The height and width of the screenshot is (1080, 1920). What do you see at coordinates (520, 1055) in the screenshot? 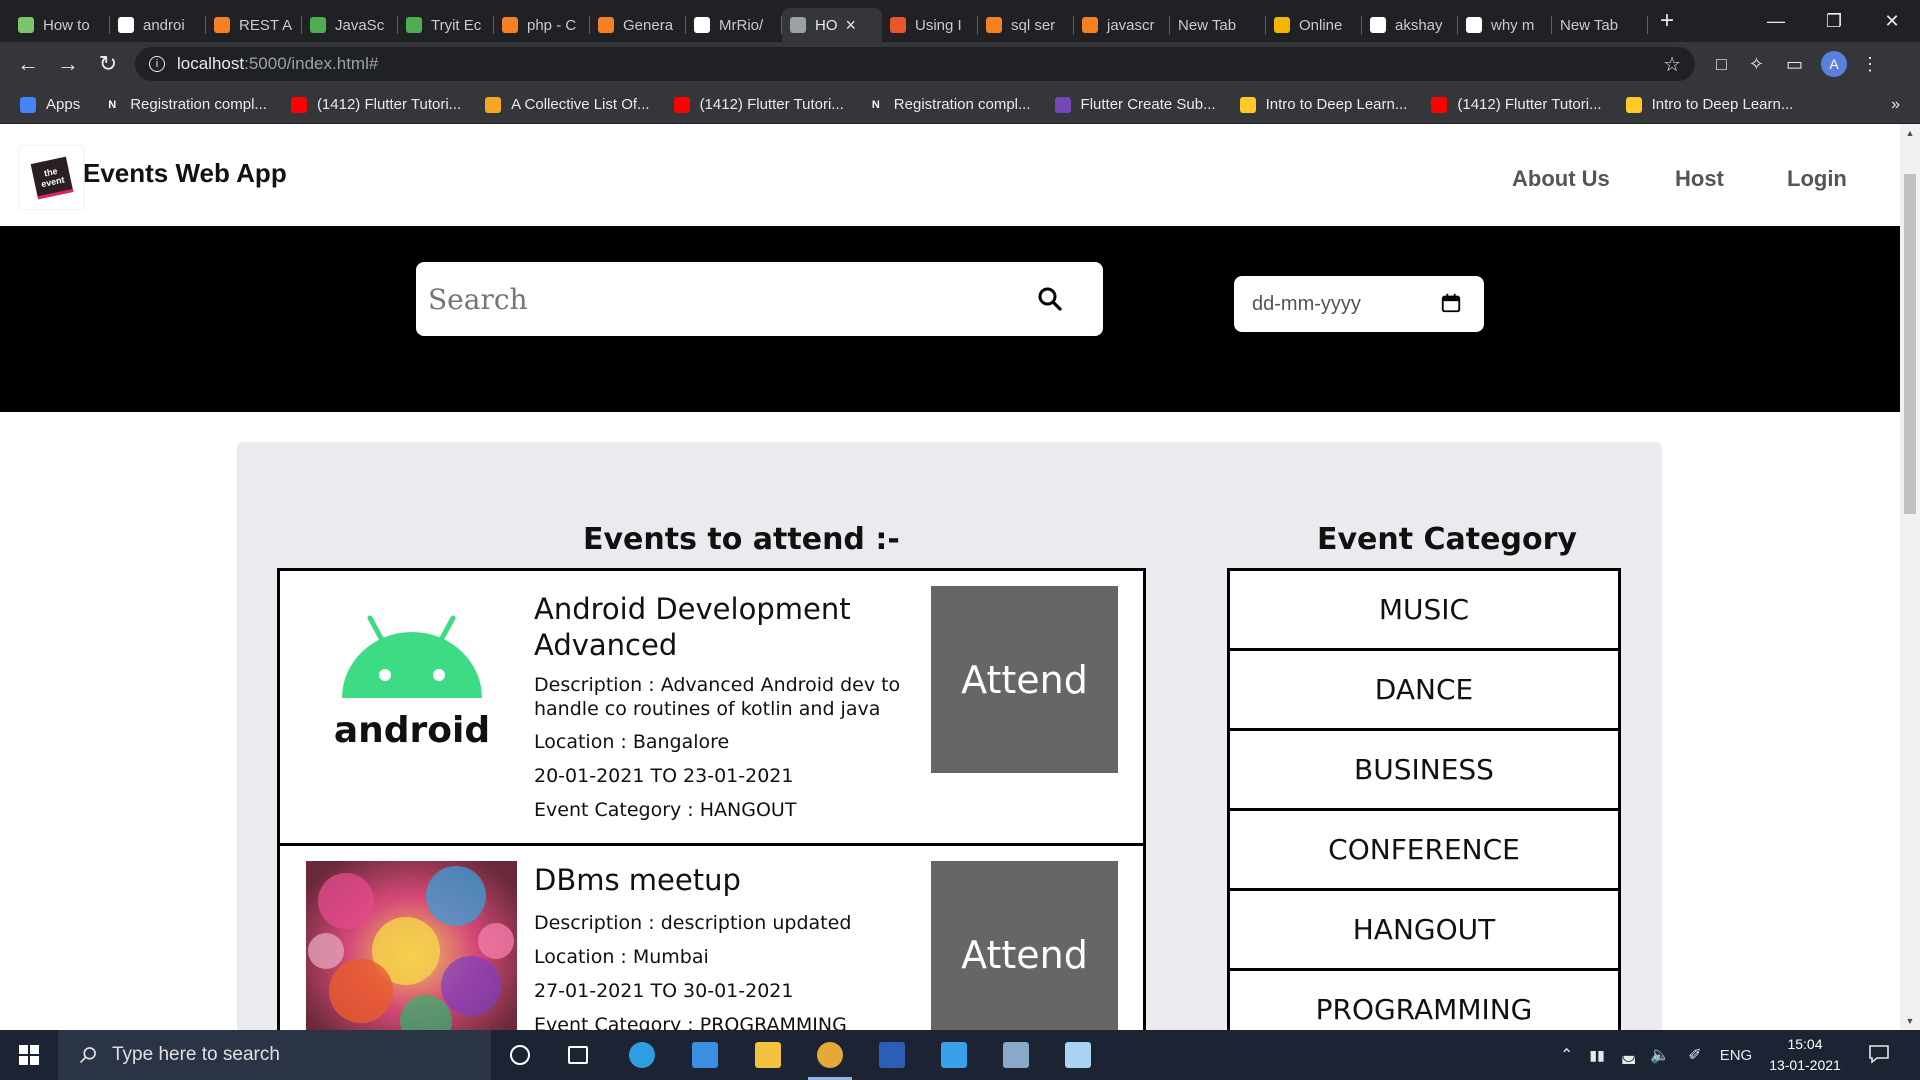
I see `cortana-icon` at bounding box center [520, 1055].